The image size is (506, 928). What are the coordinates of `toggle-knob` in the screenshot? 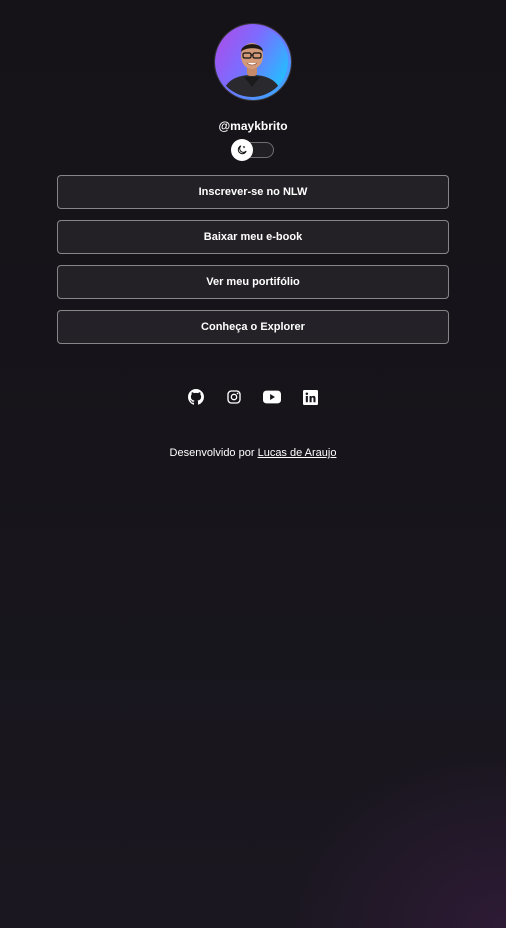 It's located at (242, 150).